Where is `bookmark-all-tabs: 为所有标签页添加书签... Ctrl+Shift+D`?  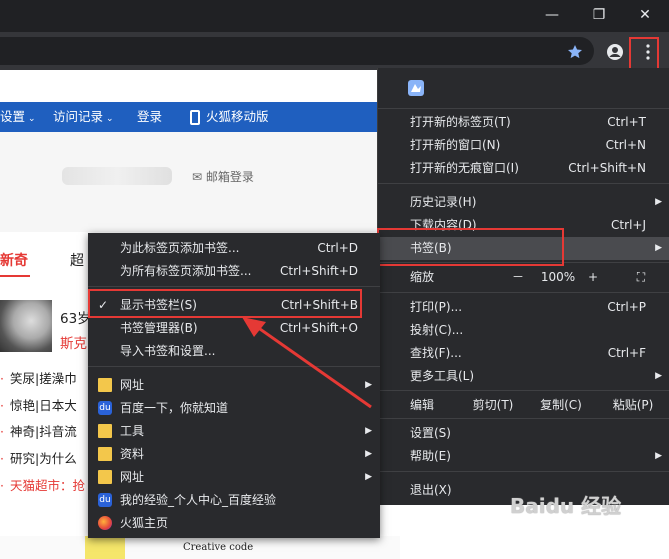
bookmark-all-tabs: 为所有标签页添加书签... Ctrl+Shift+D is located at coordinates (234, 271).